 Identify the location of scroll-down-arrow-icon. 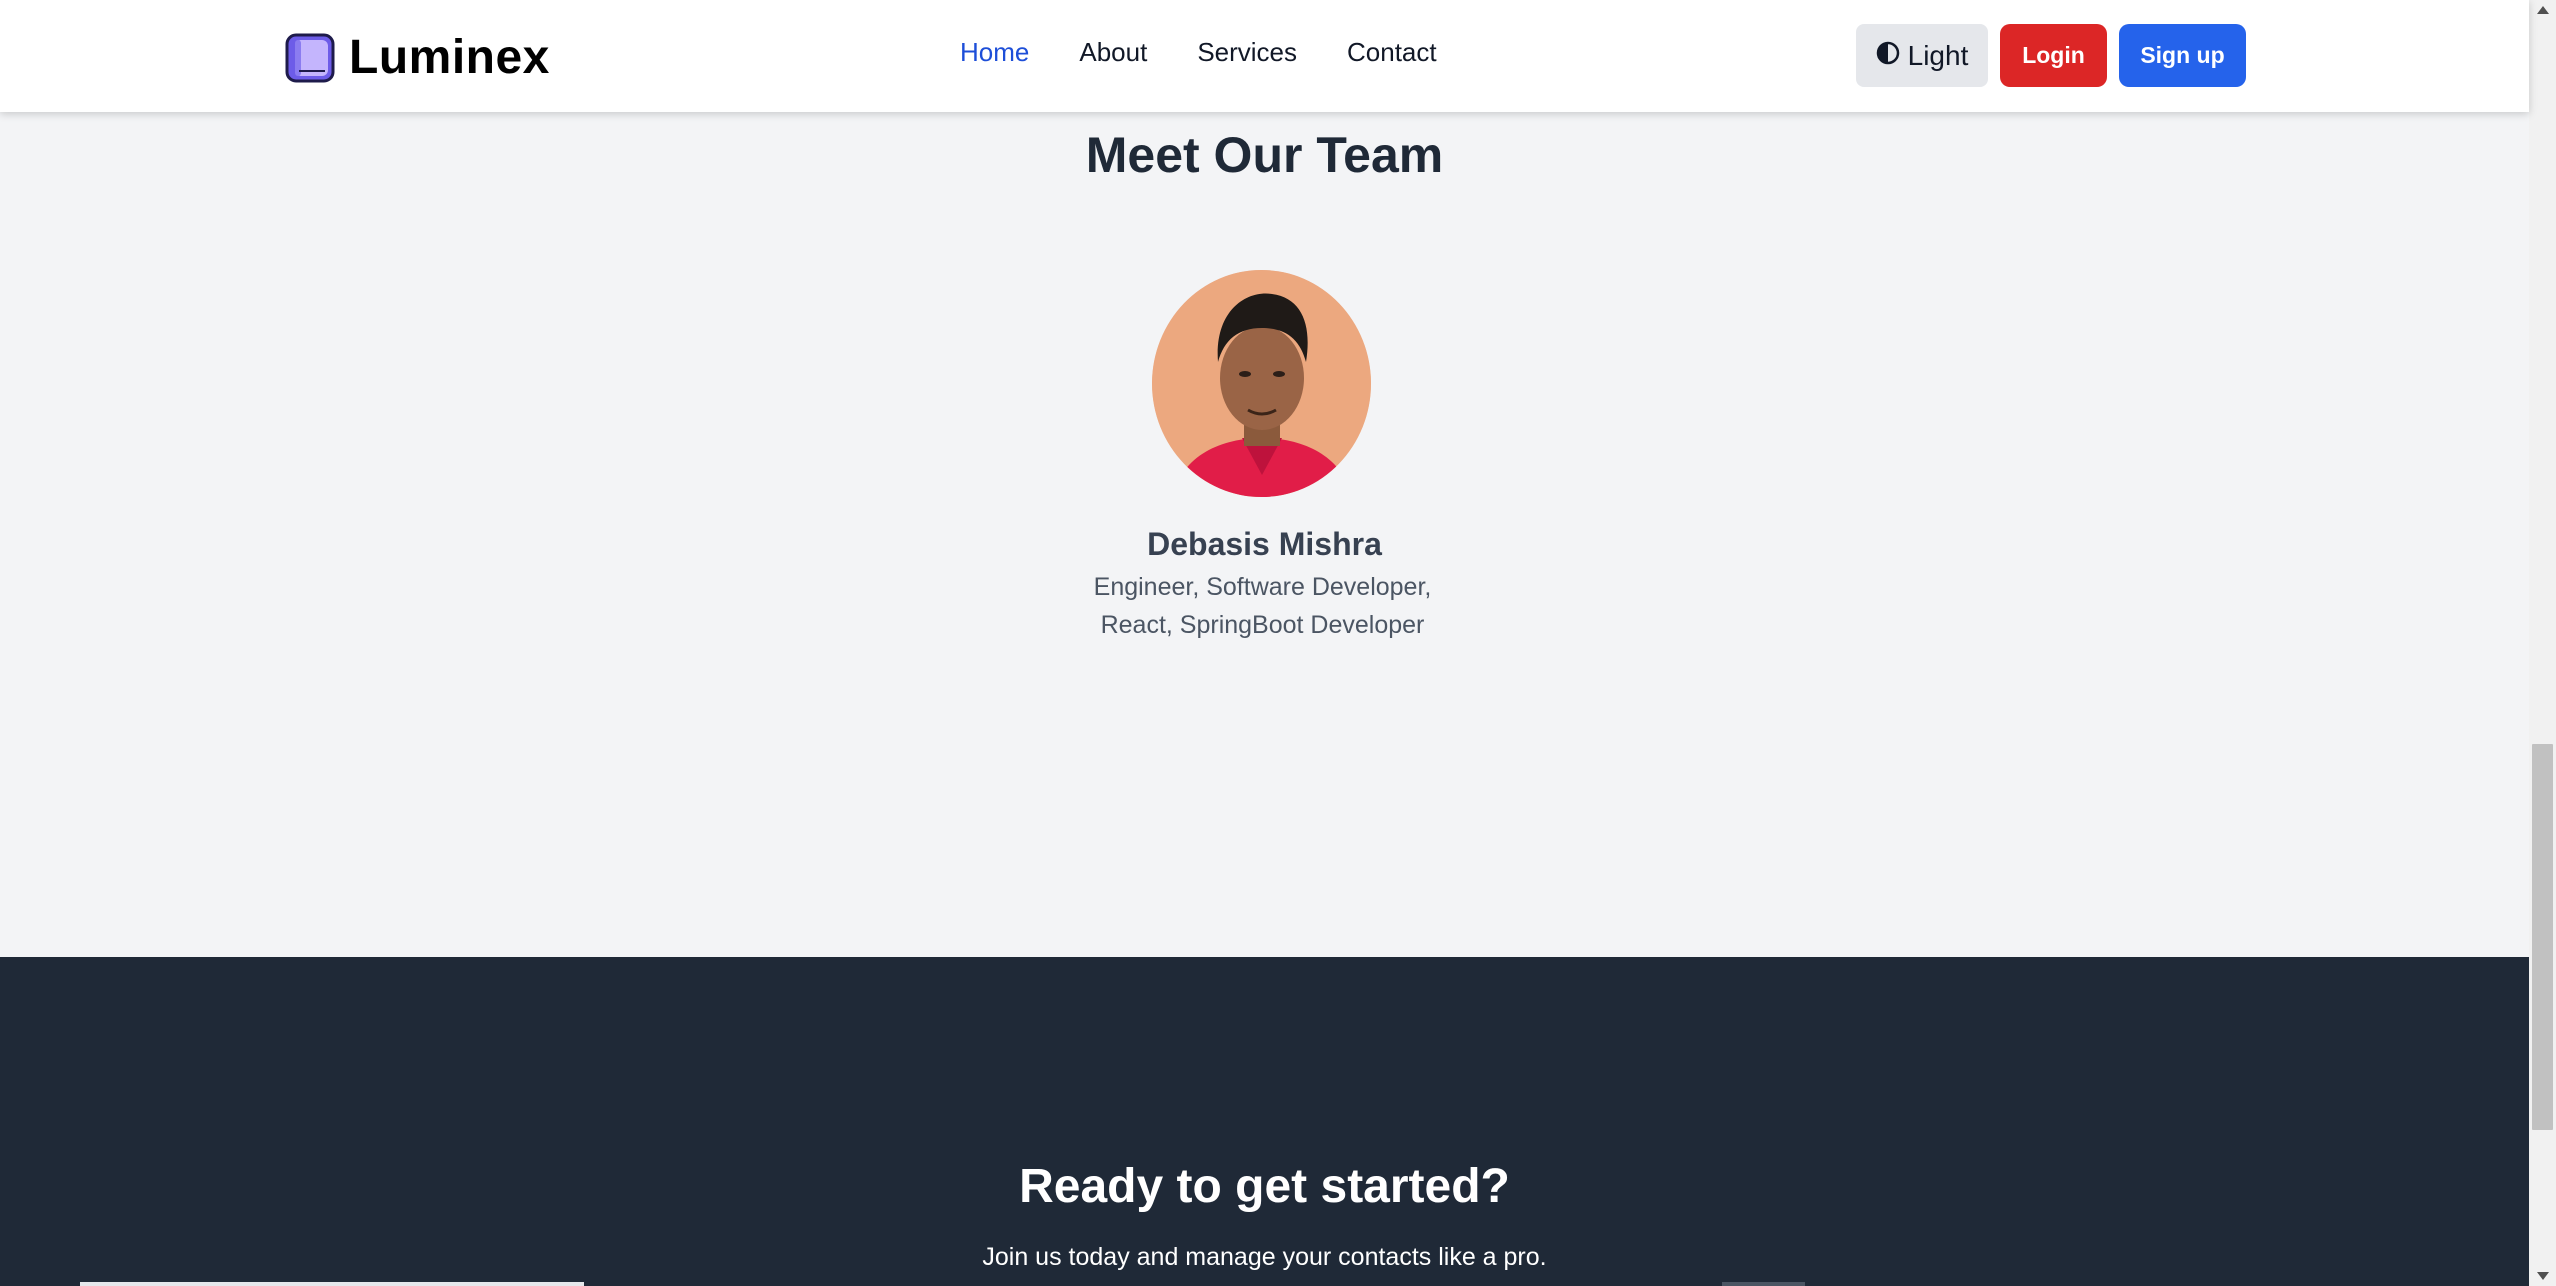
(2543, 1276).